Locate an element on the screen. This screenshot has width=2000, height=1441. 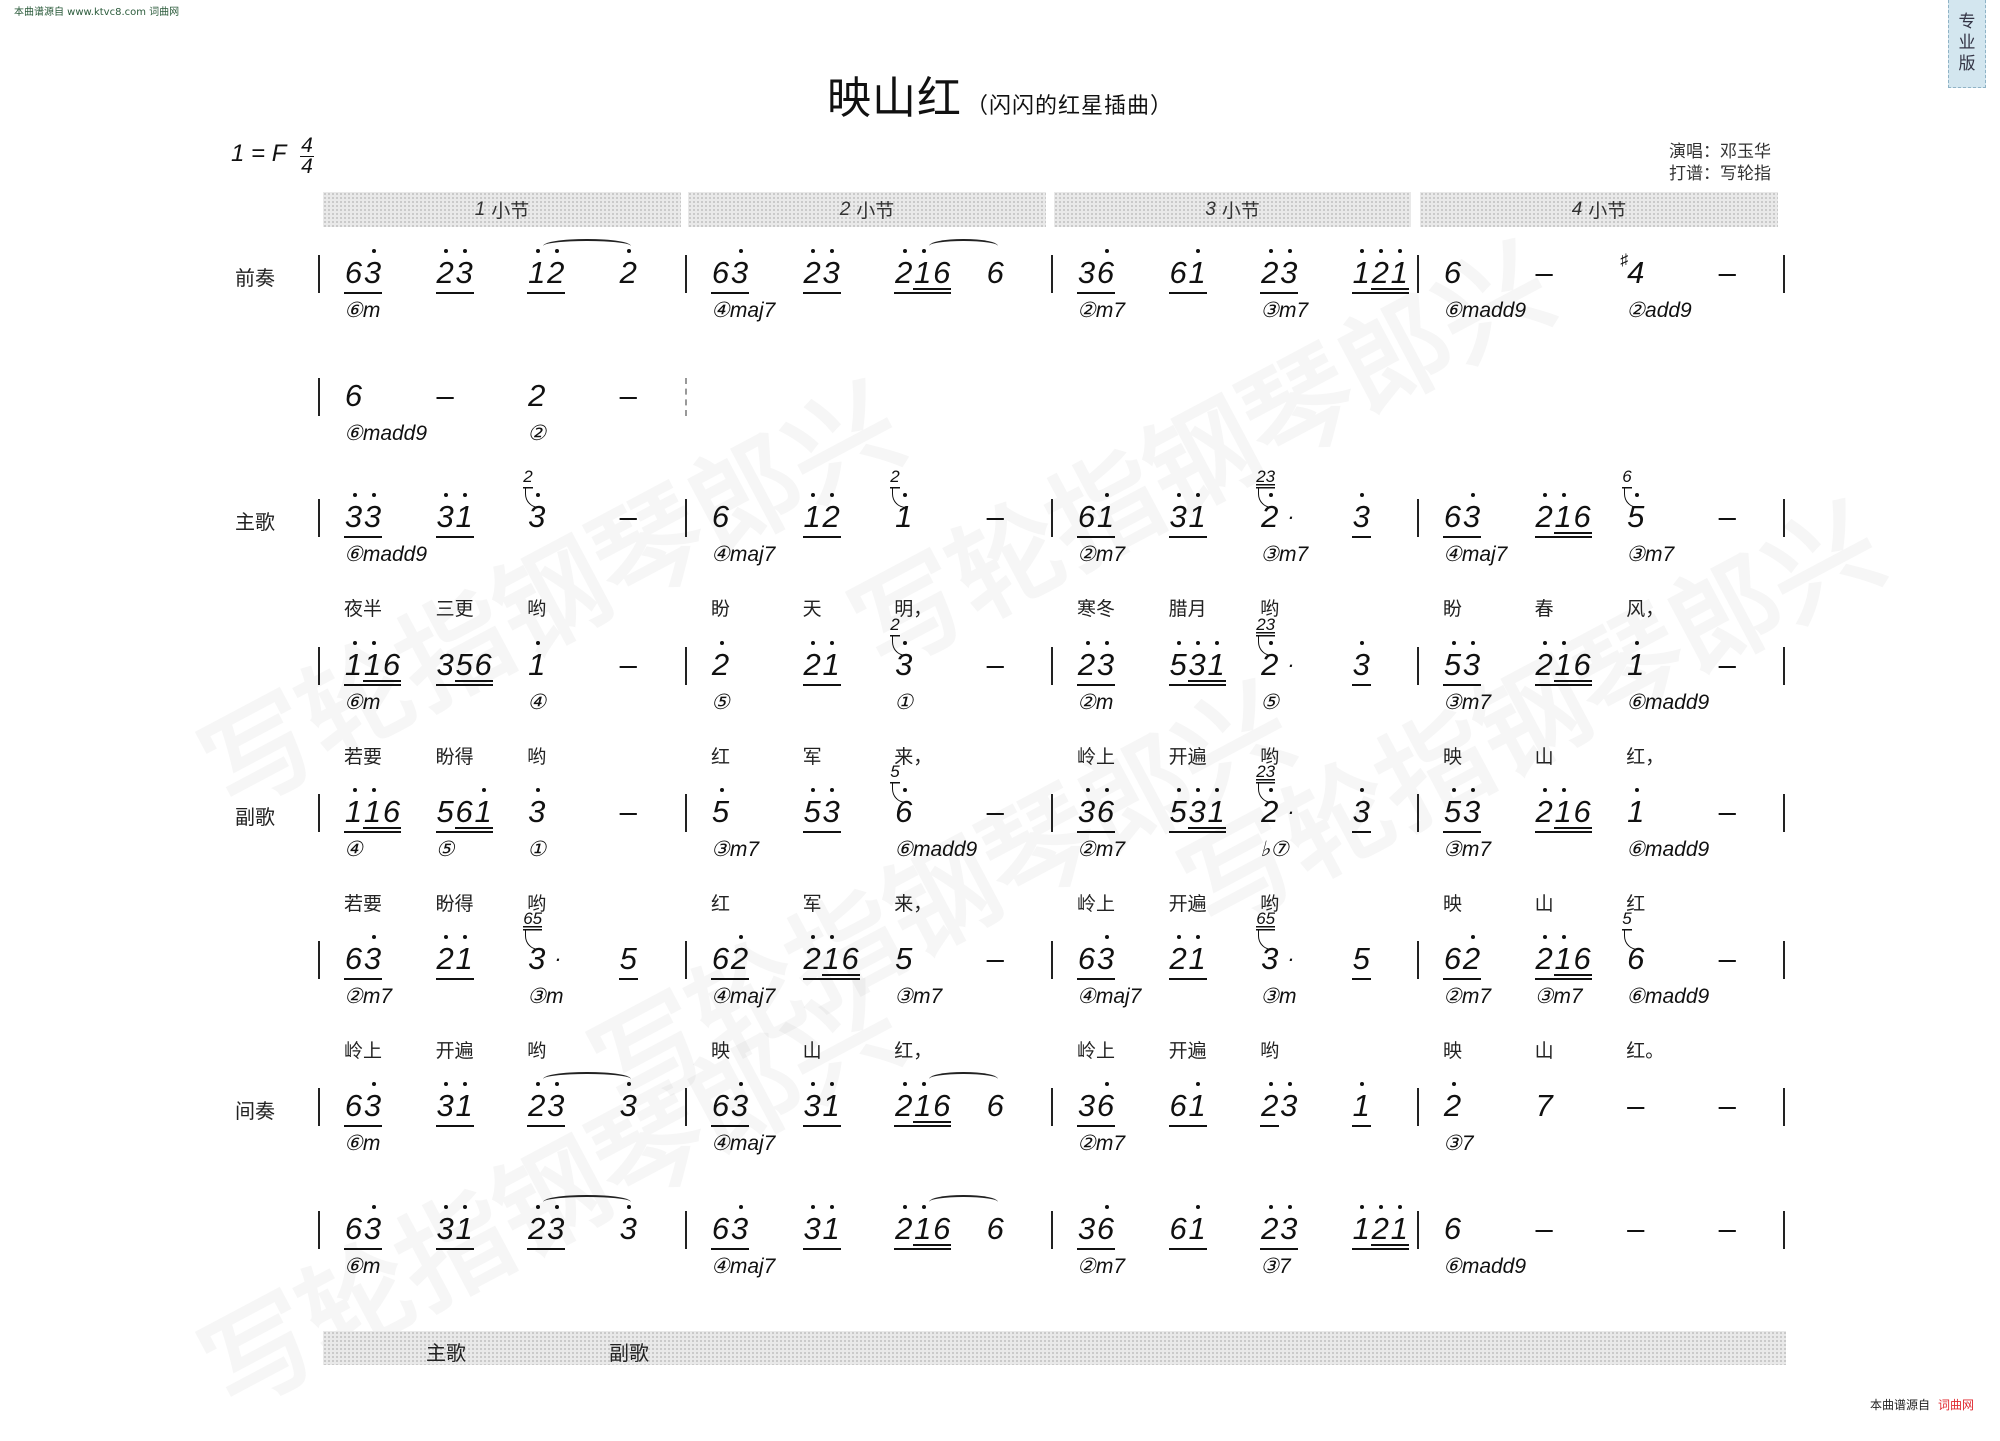
lyric: 开遍 is located at coordinates (1187, 1051).